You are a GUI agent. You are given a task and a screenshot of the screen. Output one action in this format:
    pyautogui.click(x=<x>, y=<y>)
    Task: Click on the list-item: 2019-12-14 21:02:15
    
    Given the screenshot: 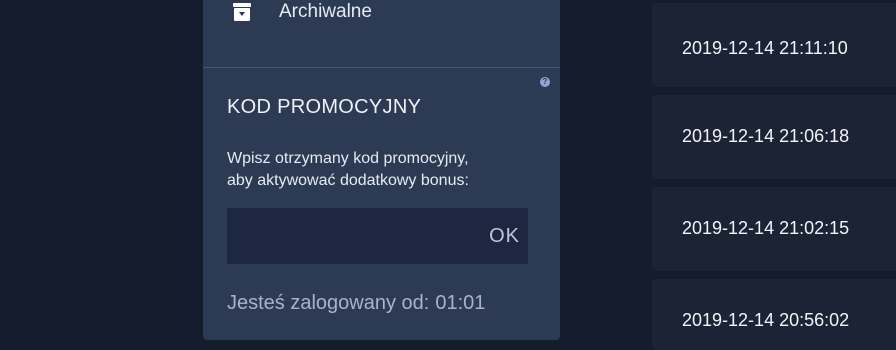 What is the action you would take?
    pyautogui.click(x=774, y=229)
    